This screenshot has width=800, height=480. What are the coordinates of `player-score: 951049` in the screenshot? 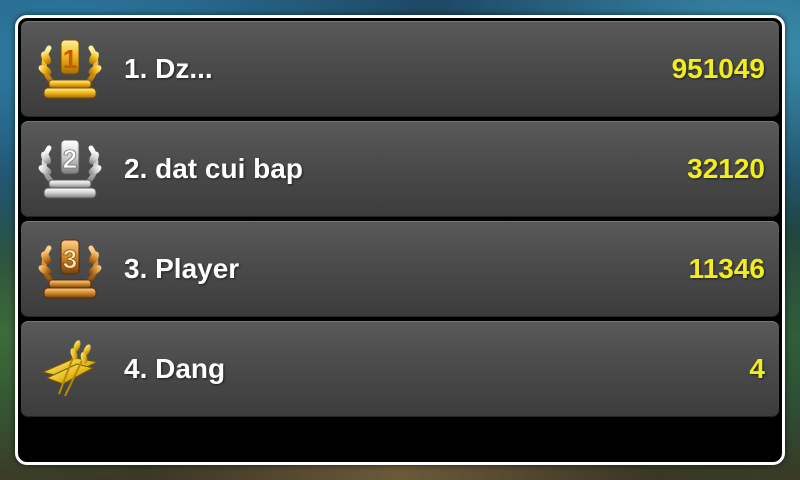 It's located at (718, 68).